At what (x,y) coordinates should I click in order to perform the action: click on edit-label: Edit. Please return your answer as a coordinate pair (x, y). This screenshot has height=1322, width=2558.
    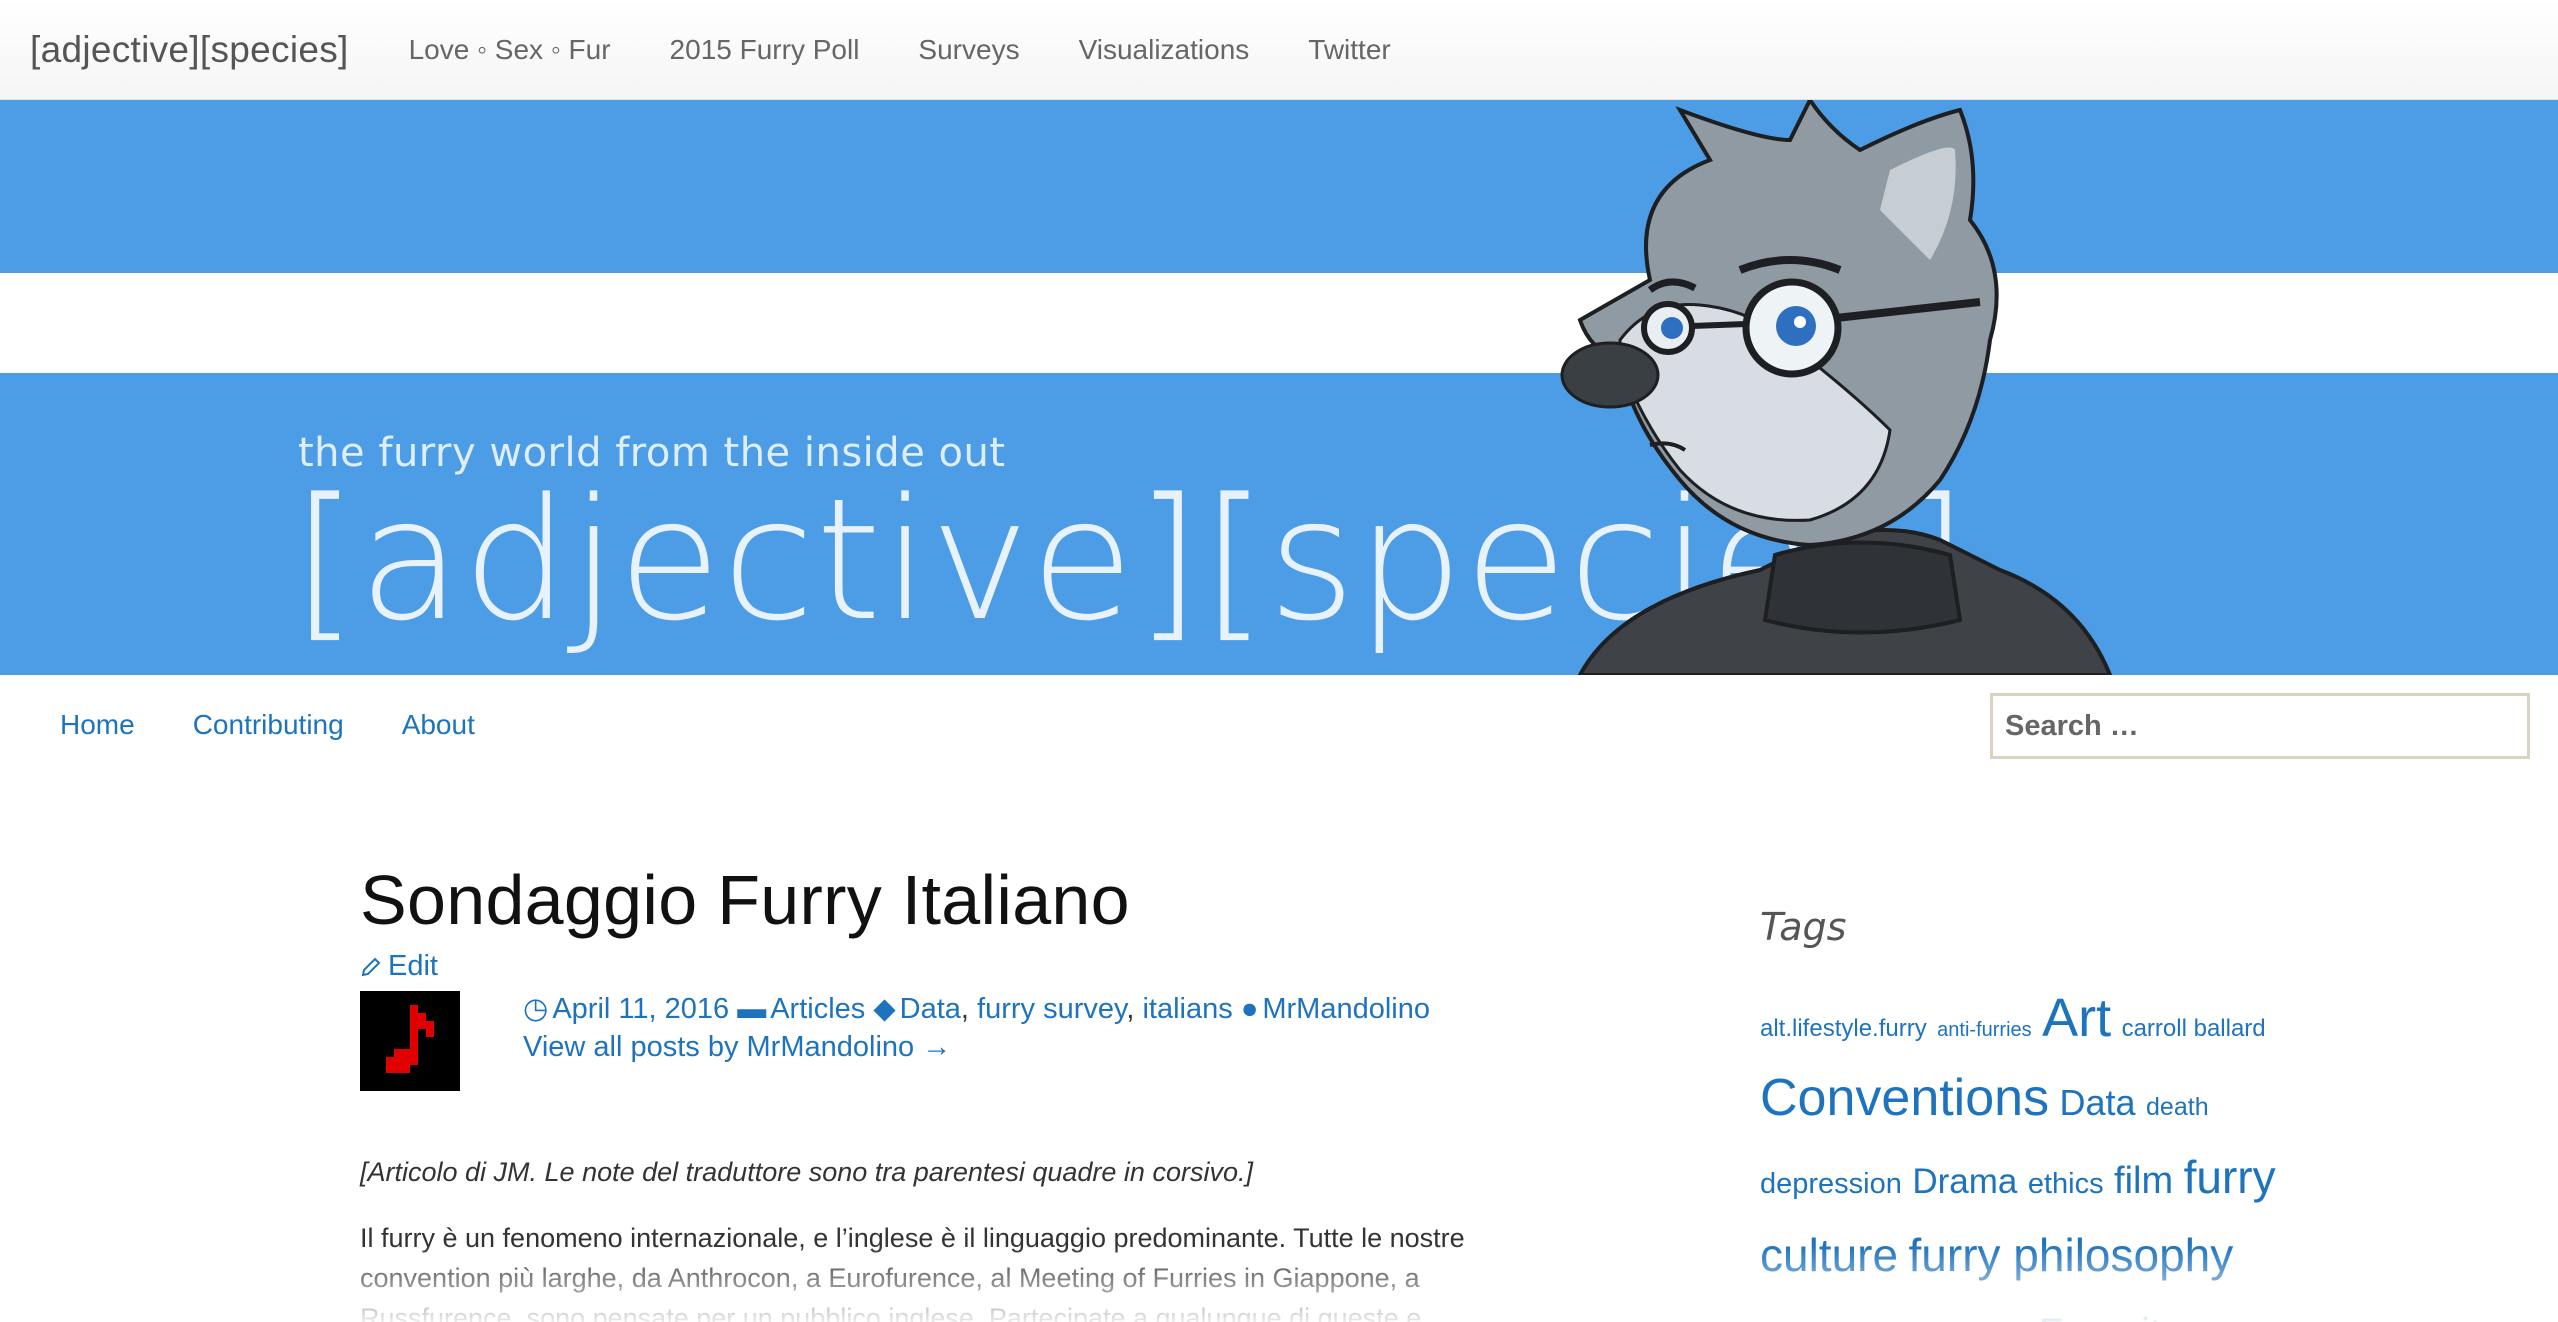
    Looking at the image, I should click on (413, 966).